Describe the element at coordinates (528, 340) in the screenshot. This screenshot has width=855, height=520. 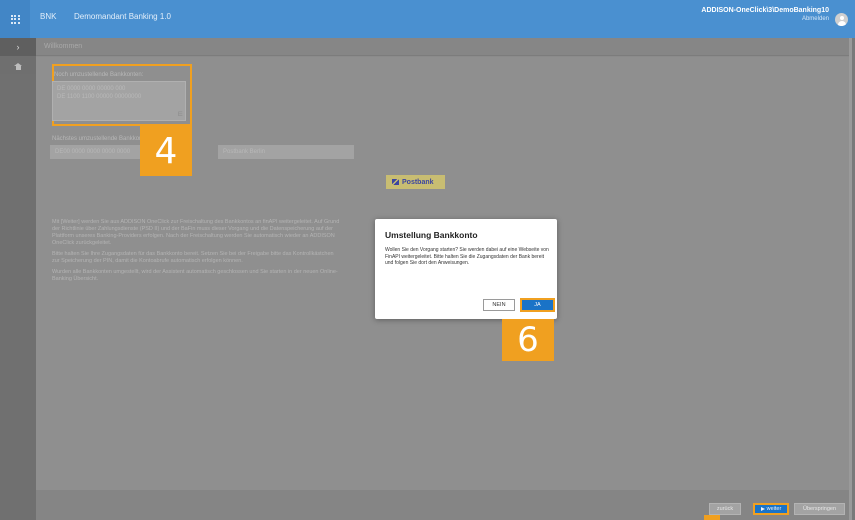
I see `step-marker-b: 6` at that location.